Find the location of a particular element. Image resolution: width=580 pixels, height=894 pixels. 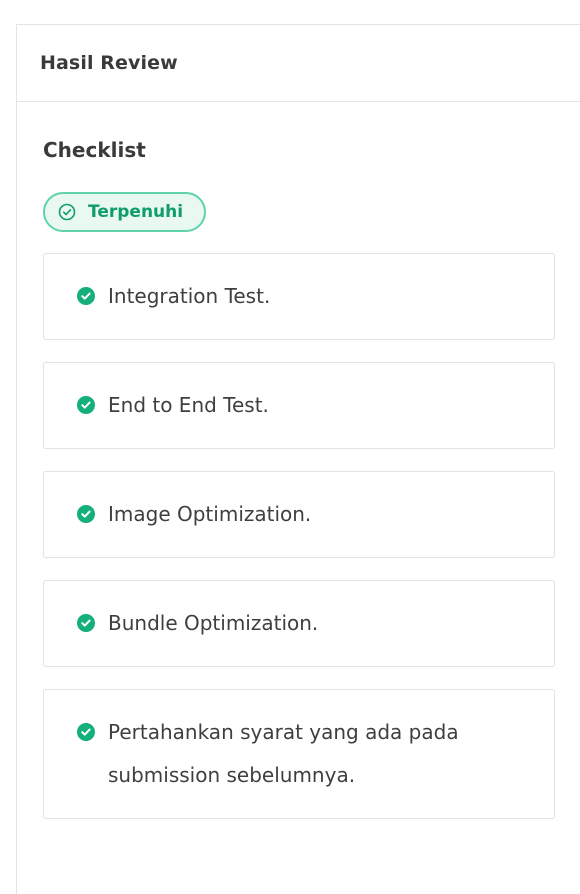

list-item-label: Bundle Optimization. is located at coordinates (213, 623).